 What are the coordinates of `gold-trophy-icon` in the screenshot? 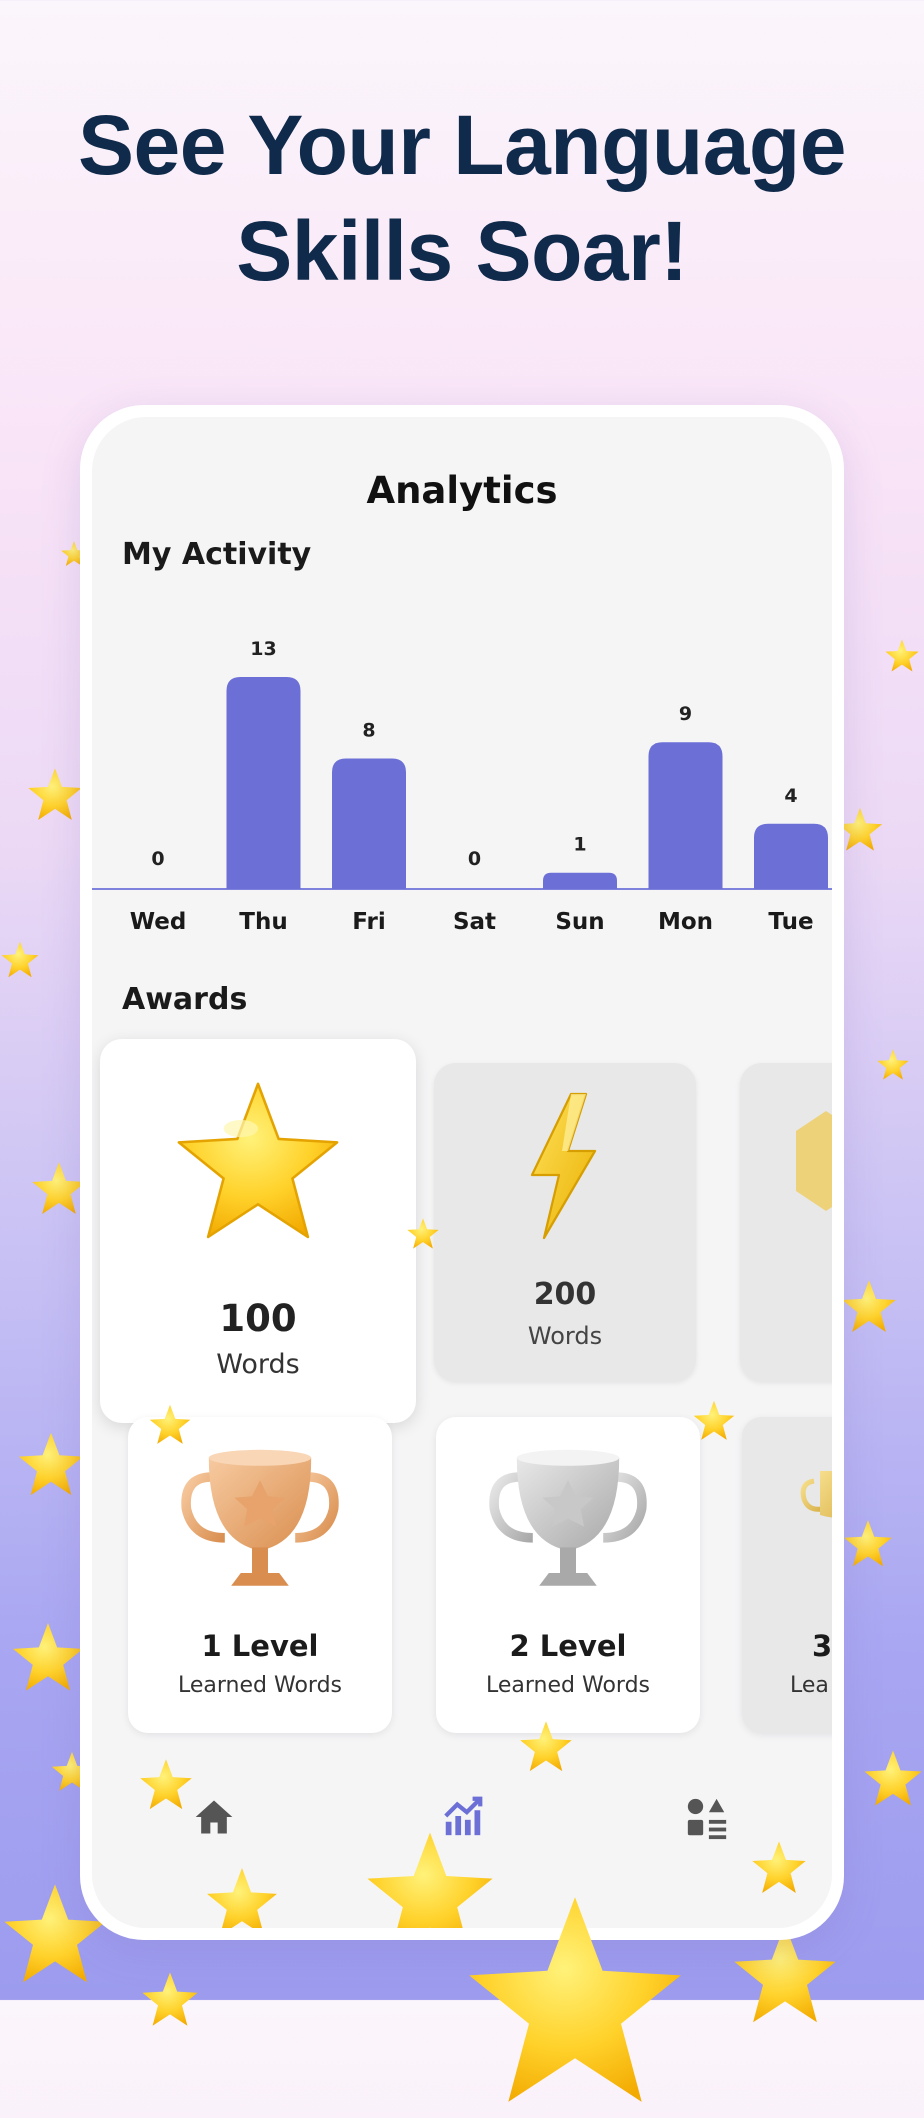 It's located at (816, 1494).